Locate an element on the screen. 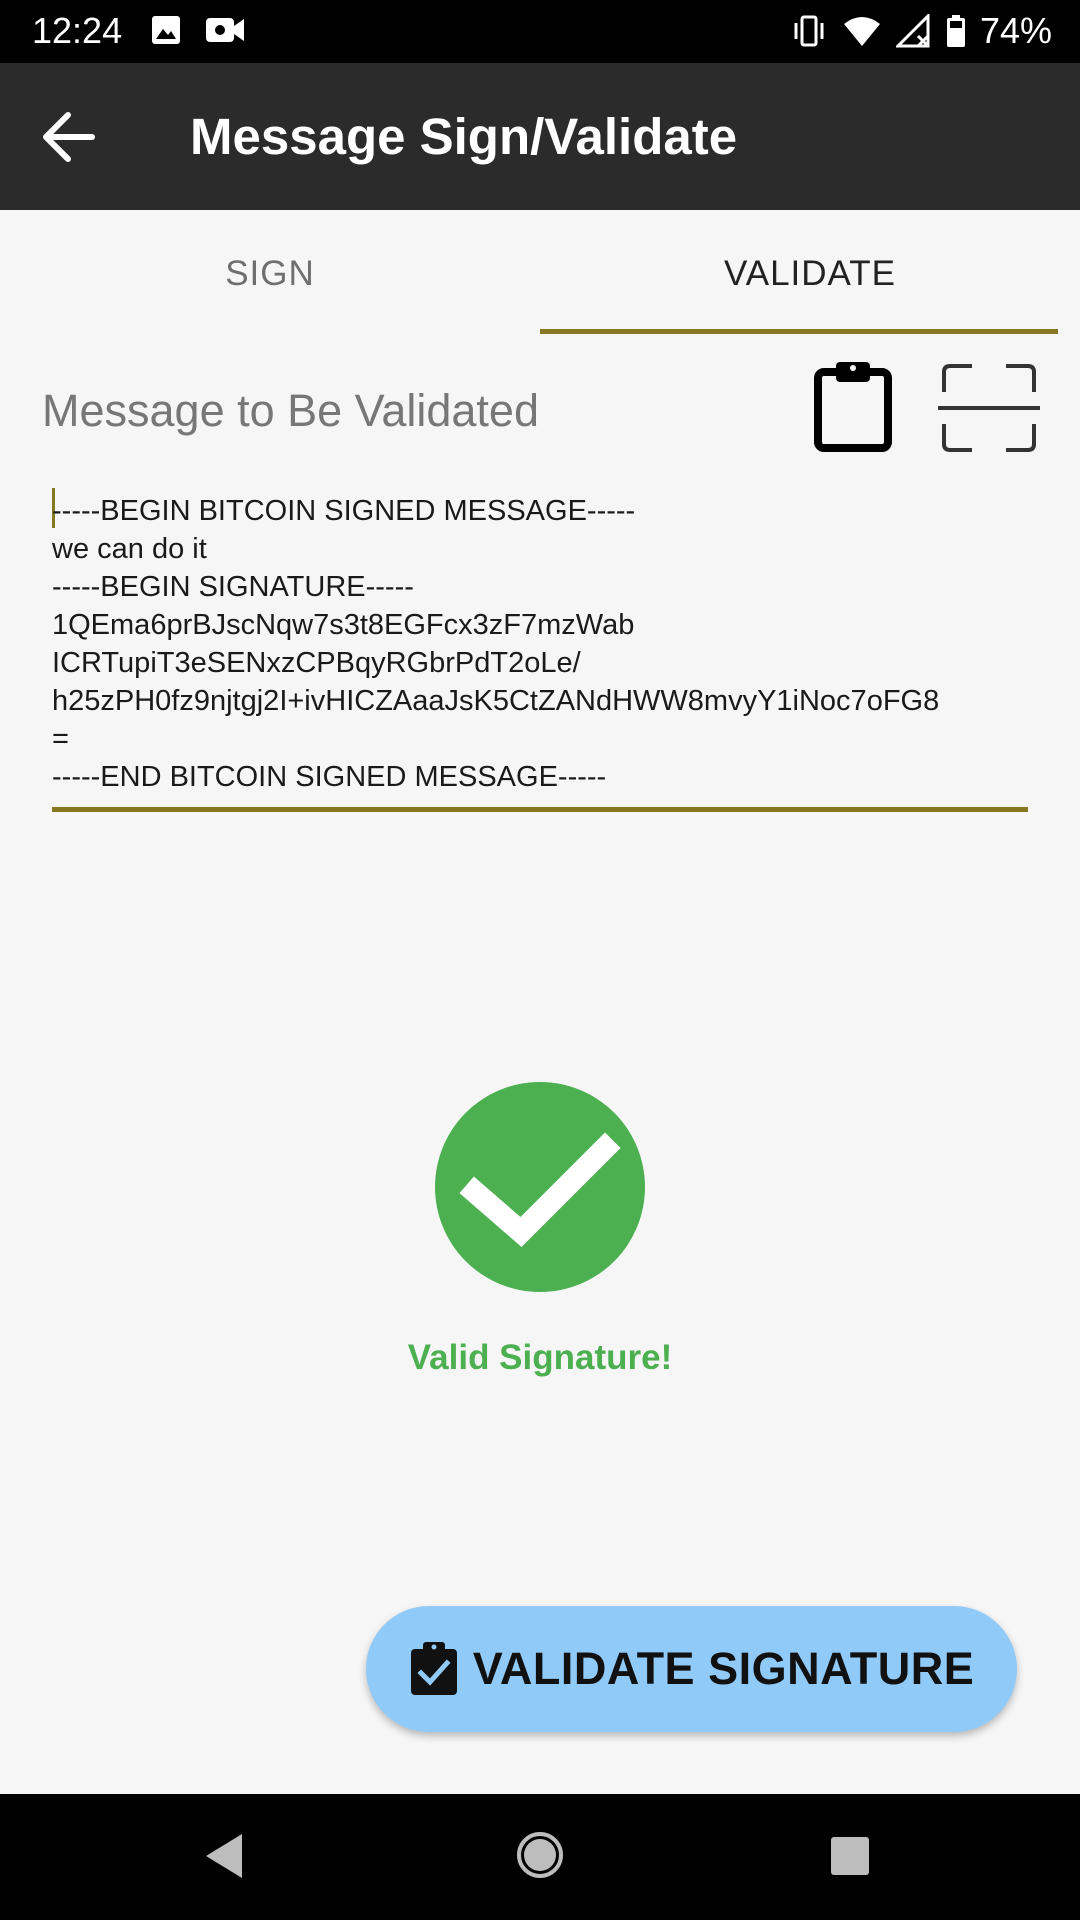 This screenshot has height=1920, width=1080. wifi-icon is located at coordinates (861, 31).